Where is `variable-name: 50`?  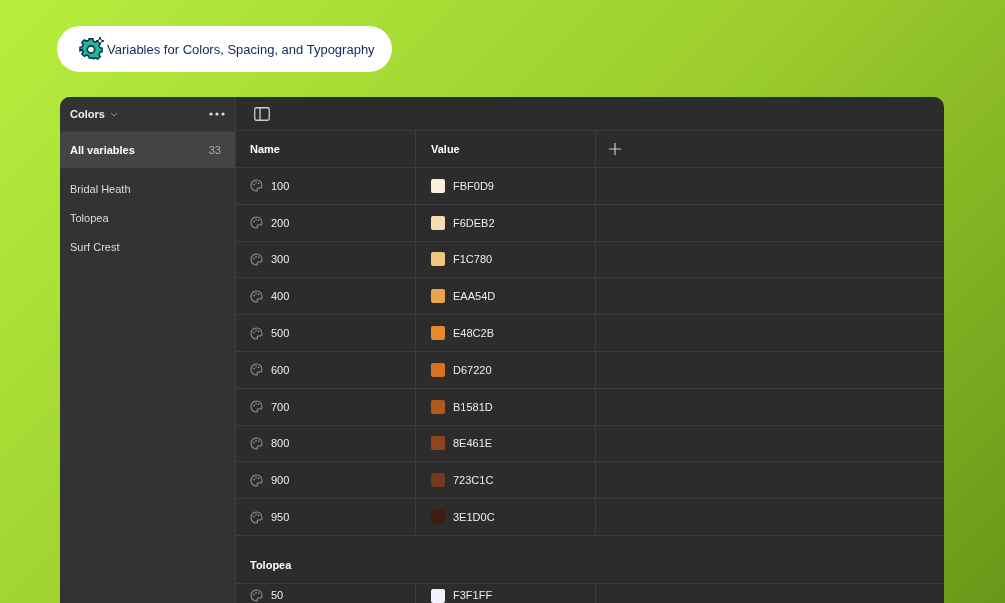 variable-name: 50 is located at coordinates (277, 594).